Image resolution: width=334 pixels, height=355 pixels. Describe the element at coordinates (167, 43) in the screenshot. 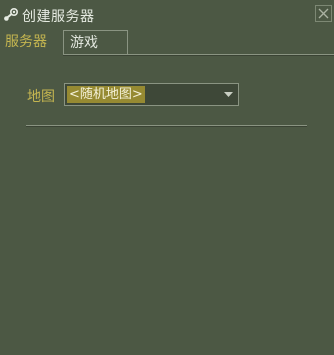

I see `tab-bar: 服务器 游戏` at that location.